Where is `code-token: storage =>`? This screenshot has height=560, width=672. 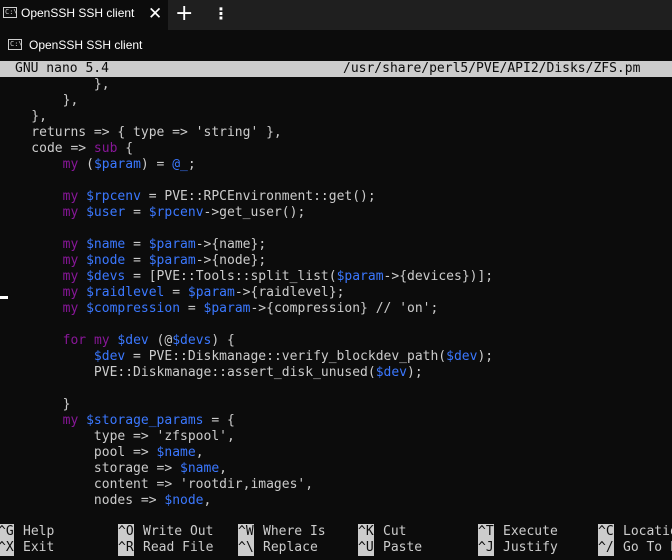
code-token: storage => is located at coordinates (90, 468).